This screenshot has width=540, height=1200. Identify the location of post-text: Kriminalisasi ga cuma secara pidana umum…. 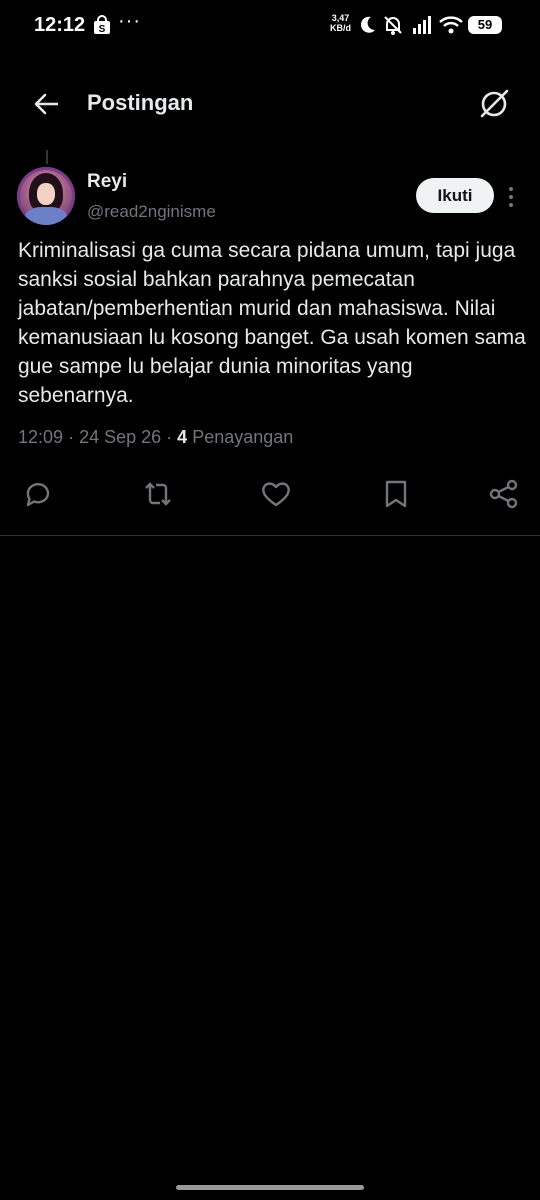
(272, 323).